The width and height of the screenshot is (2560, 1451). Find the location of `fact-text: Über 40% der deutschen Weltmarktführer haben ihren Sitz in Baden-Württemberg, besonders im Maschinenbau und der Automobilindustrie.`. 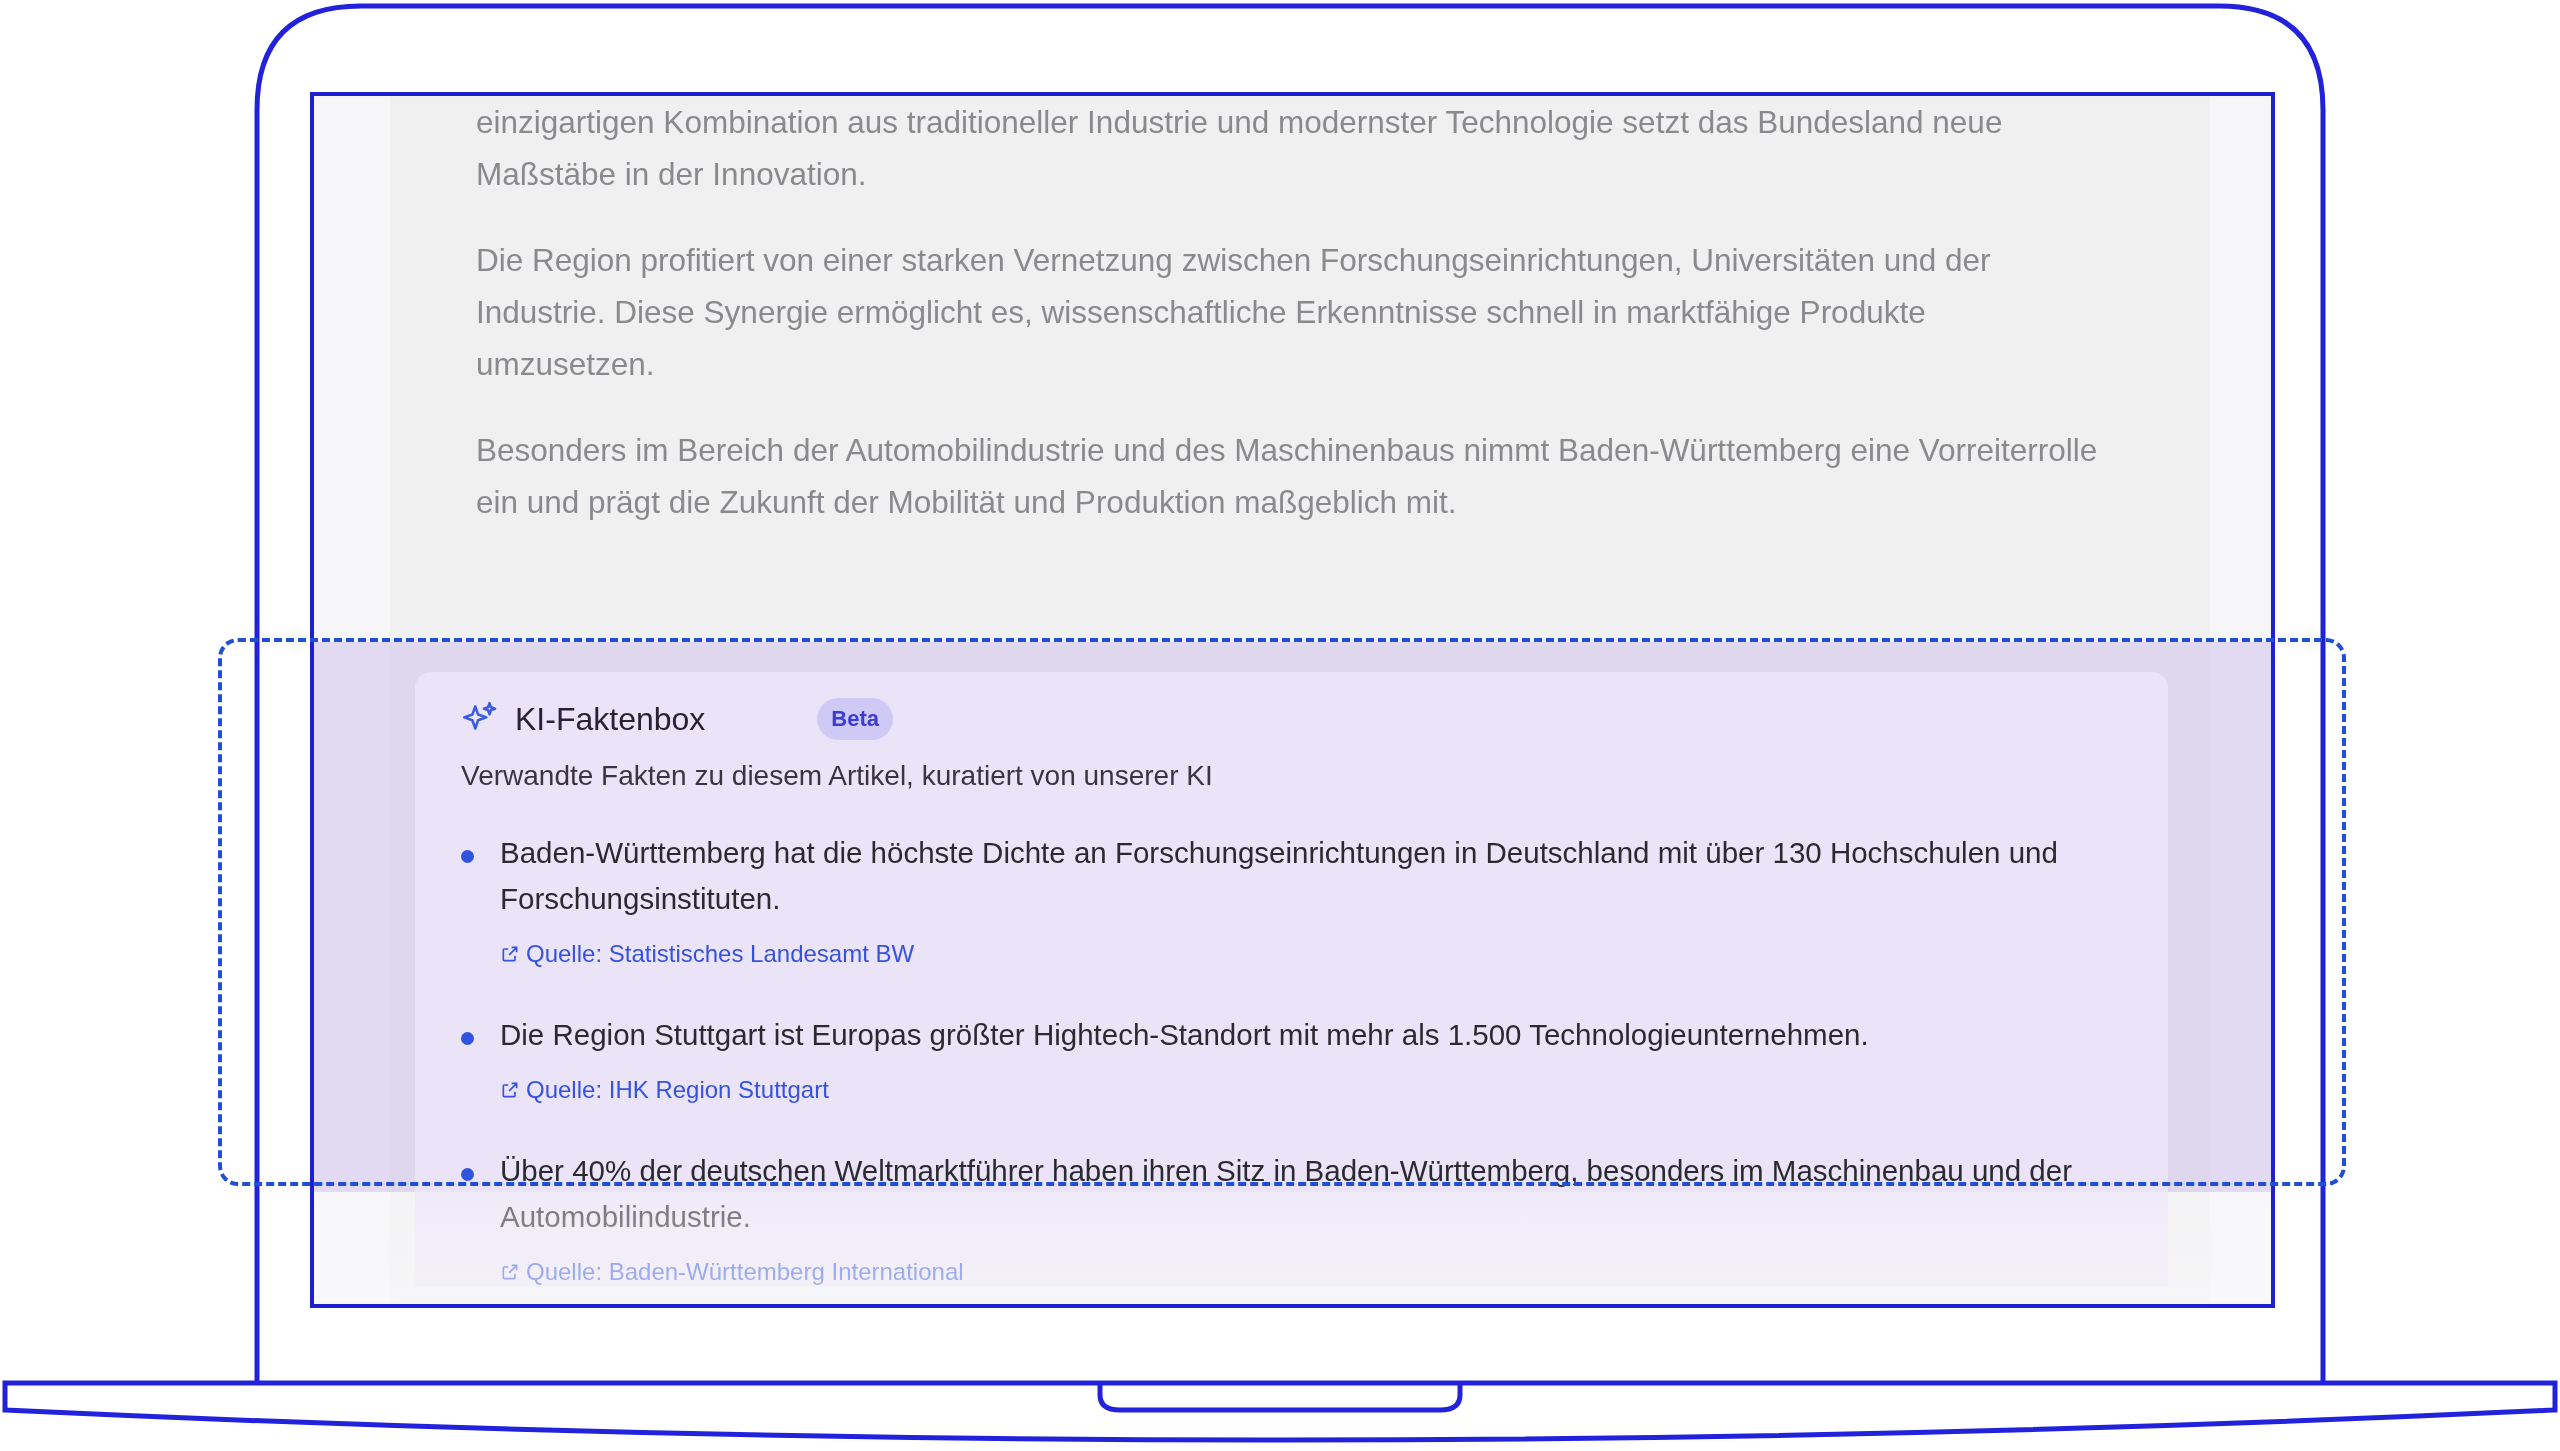

fact-text: Über 40% der deutschen Weltmarktführer haben ihren Sitz in Baden-Württemberg, besonders im Maschinenbau und der Automobilindustrie. is located at coordinates (1286, 1194).